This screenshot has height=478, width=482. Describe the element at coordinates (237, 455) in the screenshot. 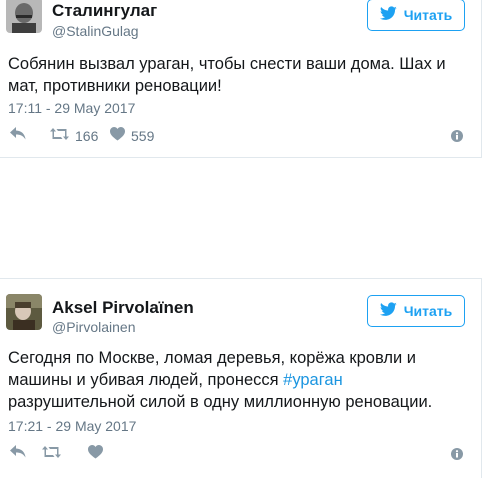

I see `tweet-actions` at that location.